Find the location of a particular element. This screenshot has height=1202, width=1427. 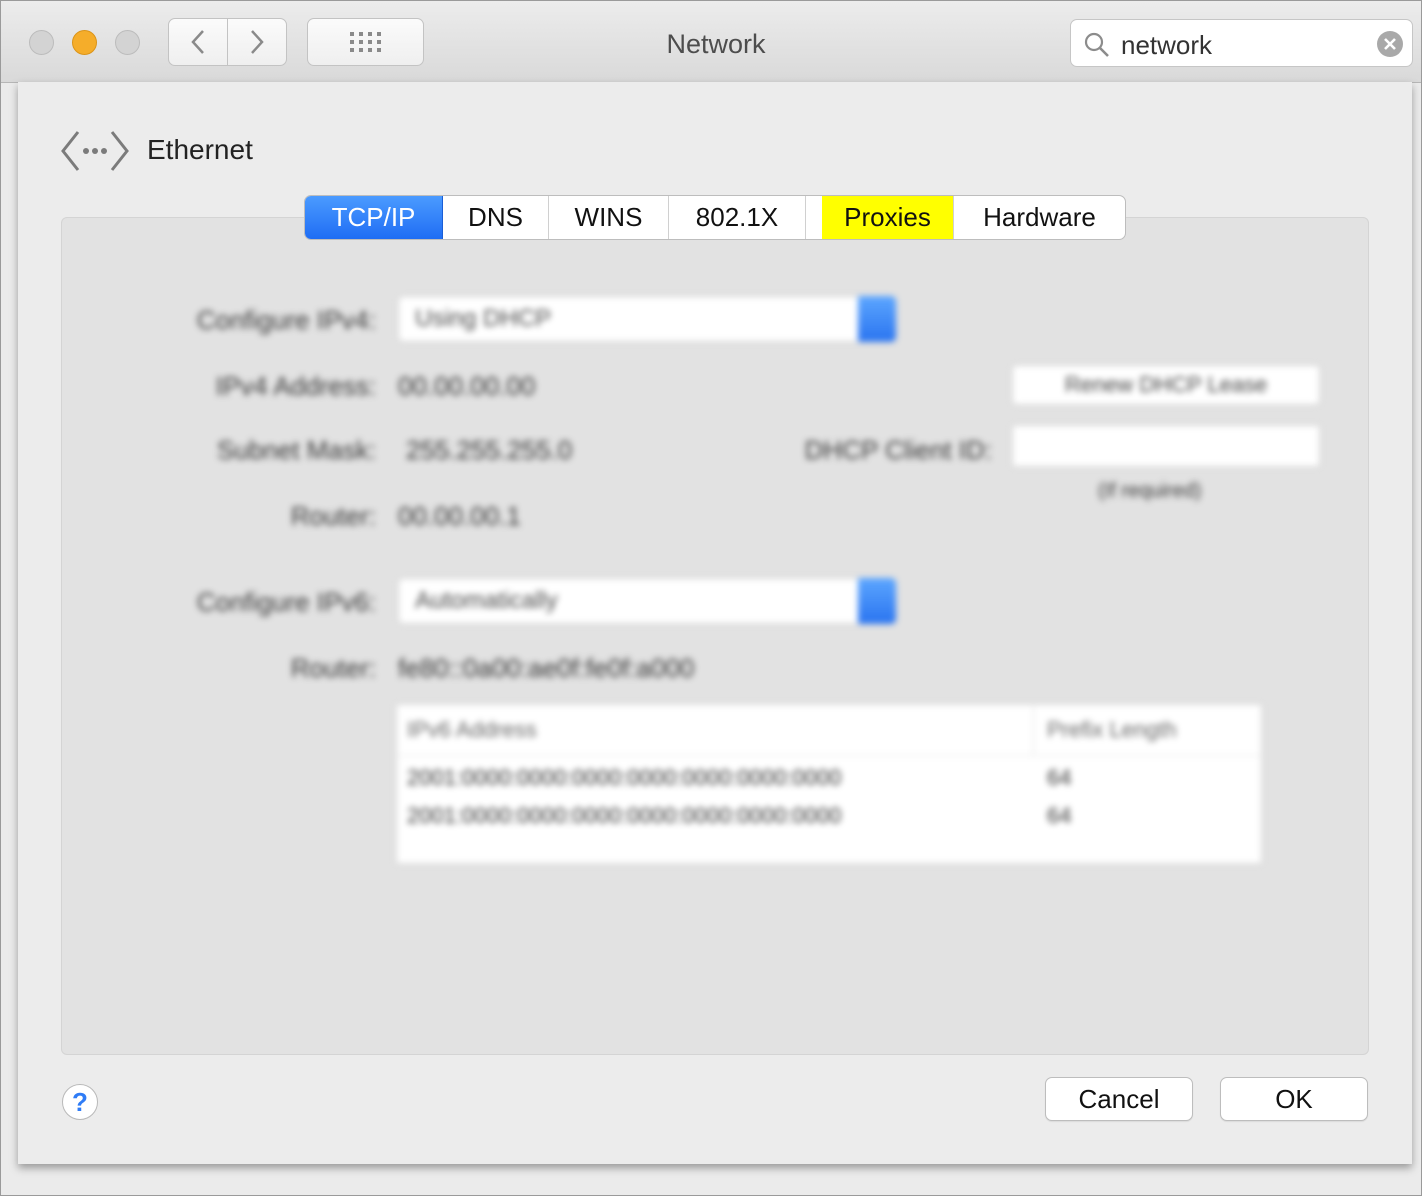

column-prefix-length: Prefix Length is located at coordinates (1112, 730).